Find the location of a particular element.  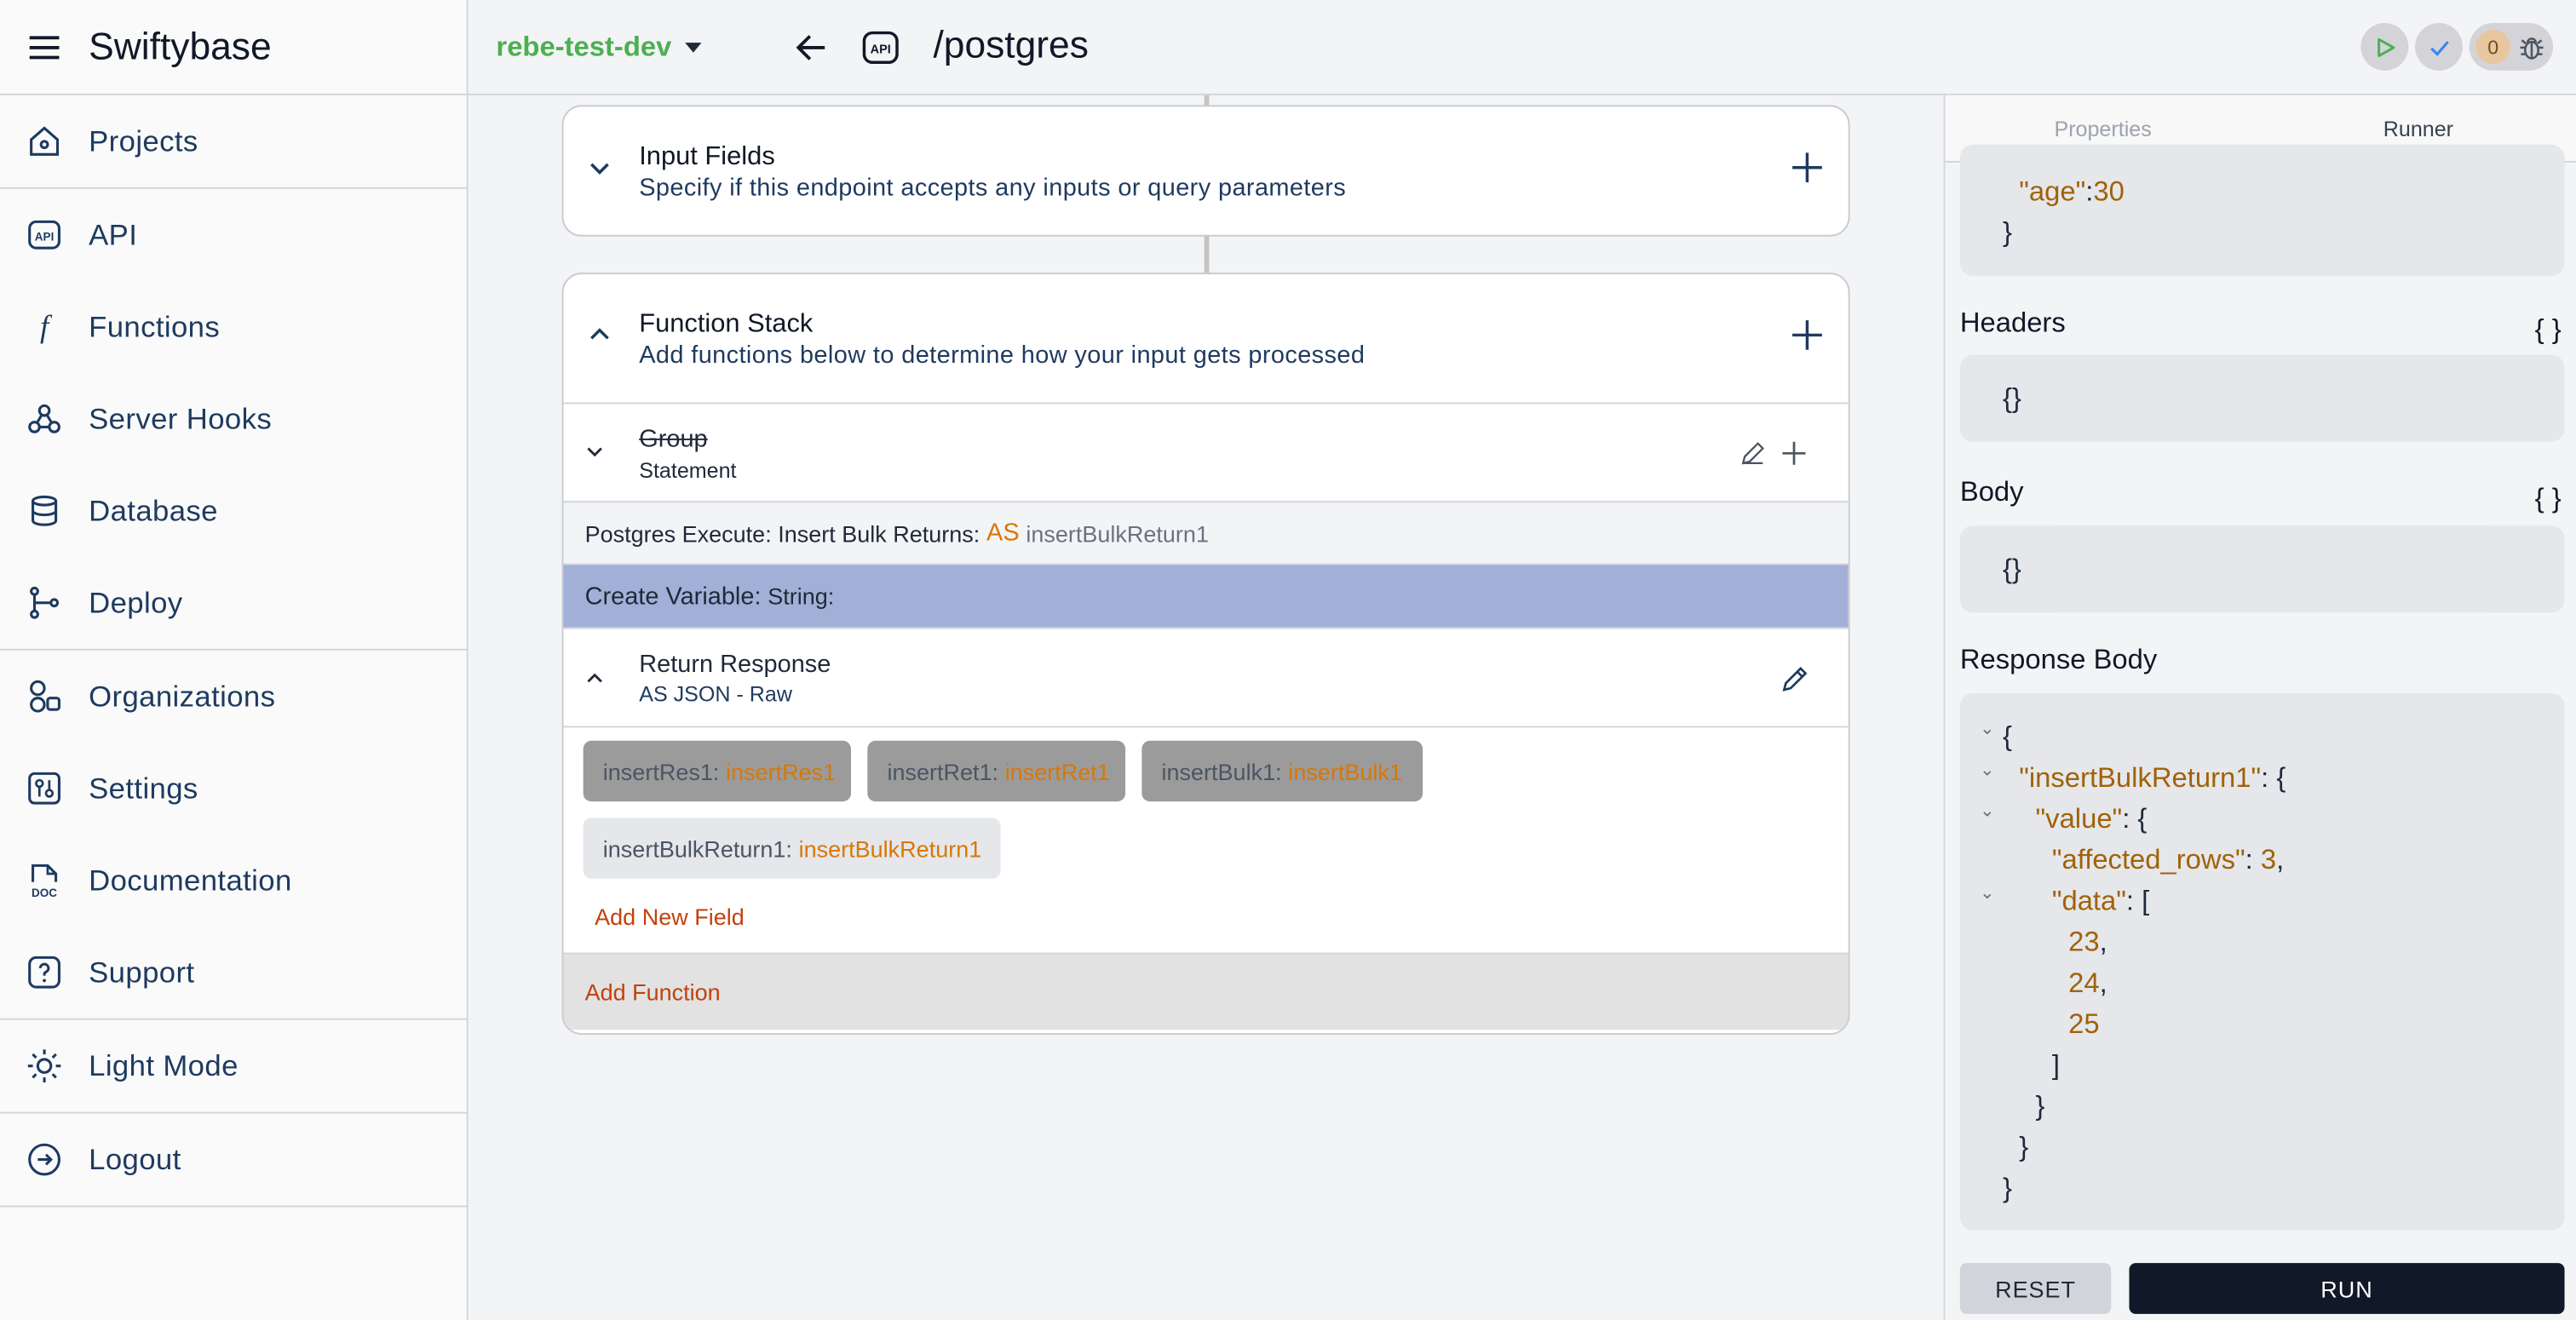

endpoint-route: /postgres is located at coordinates (1011, 44).